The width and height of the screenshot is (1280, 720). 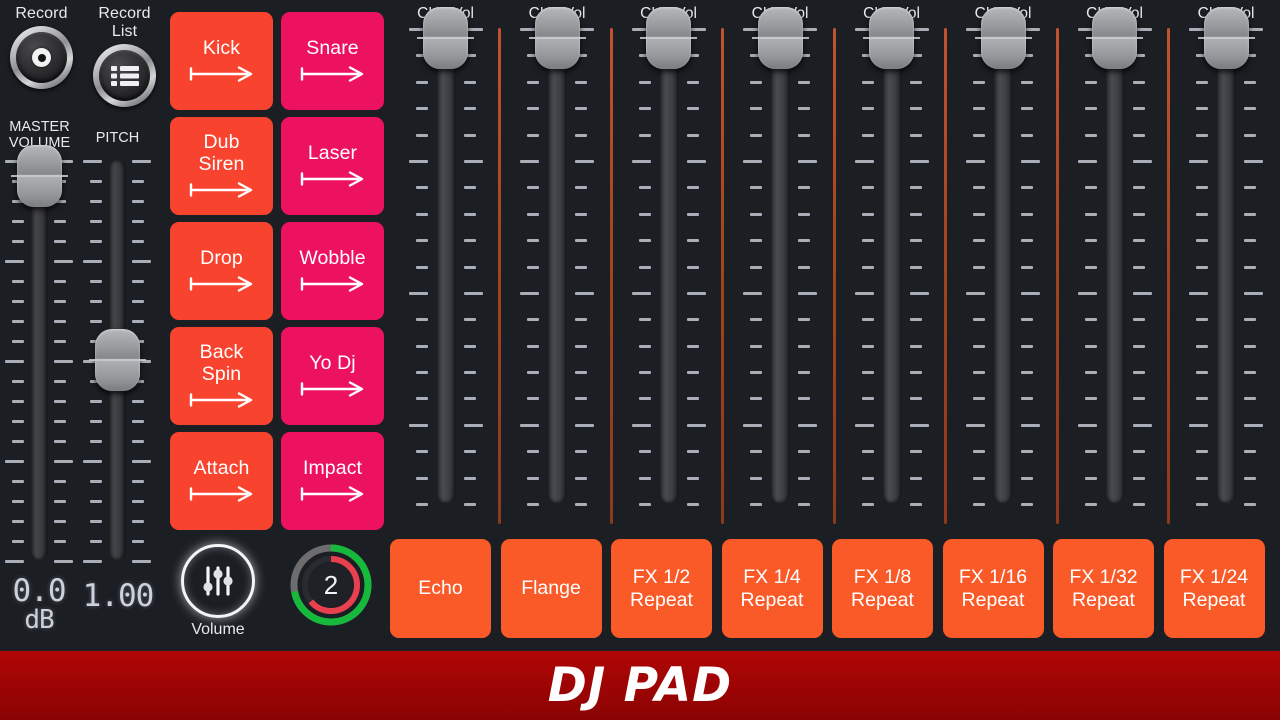 What do you see at coordinates (332, 271) in the screenshot?
I see `sound-pad-wobble: Wobble` at bounding box center [332, 271].